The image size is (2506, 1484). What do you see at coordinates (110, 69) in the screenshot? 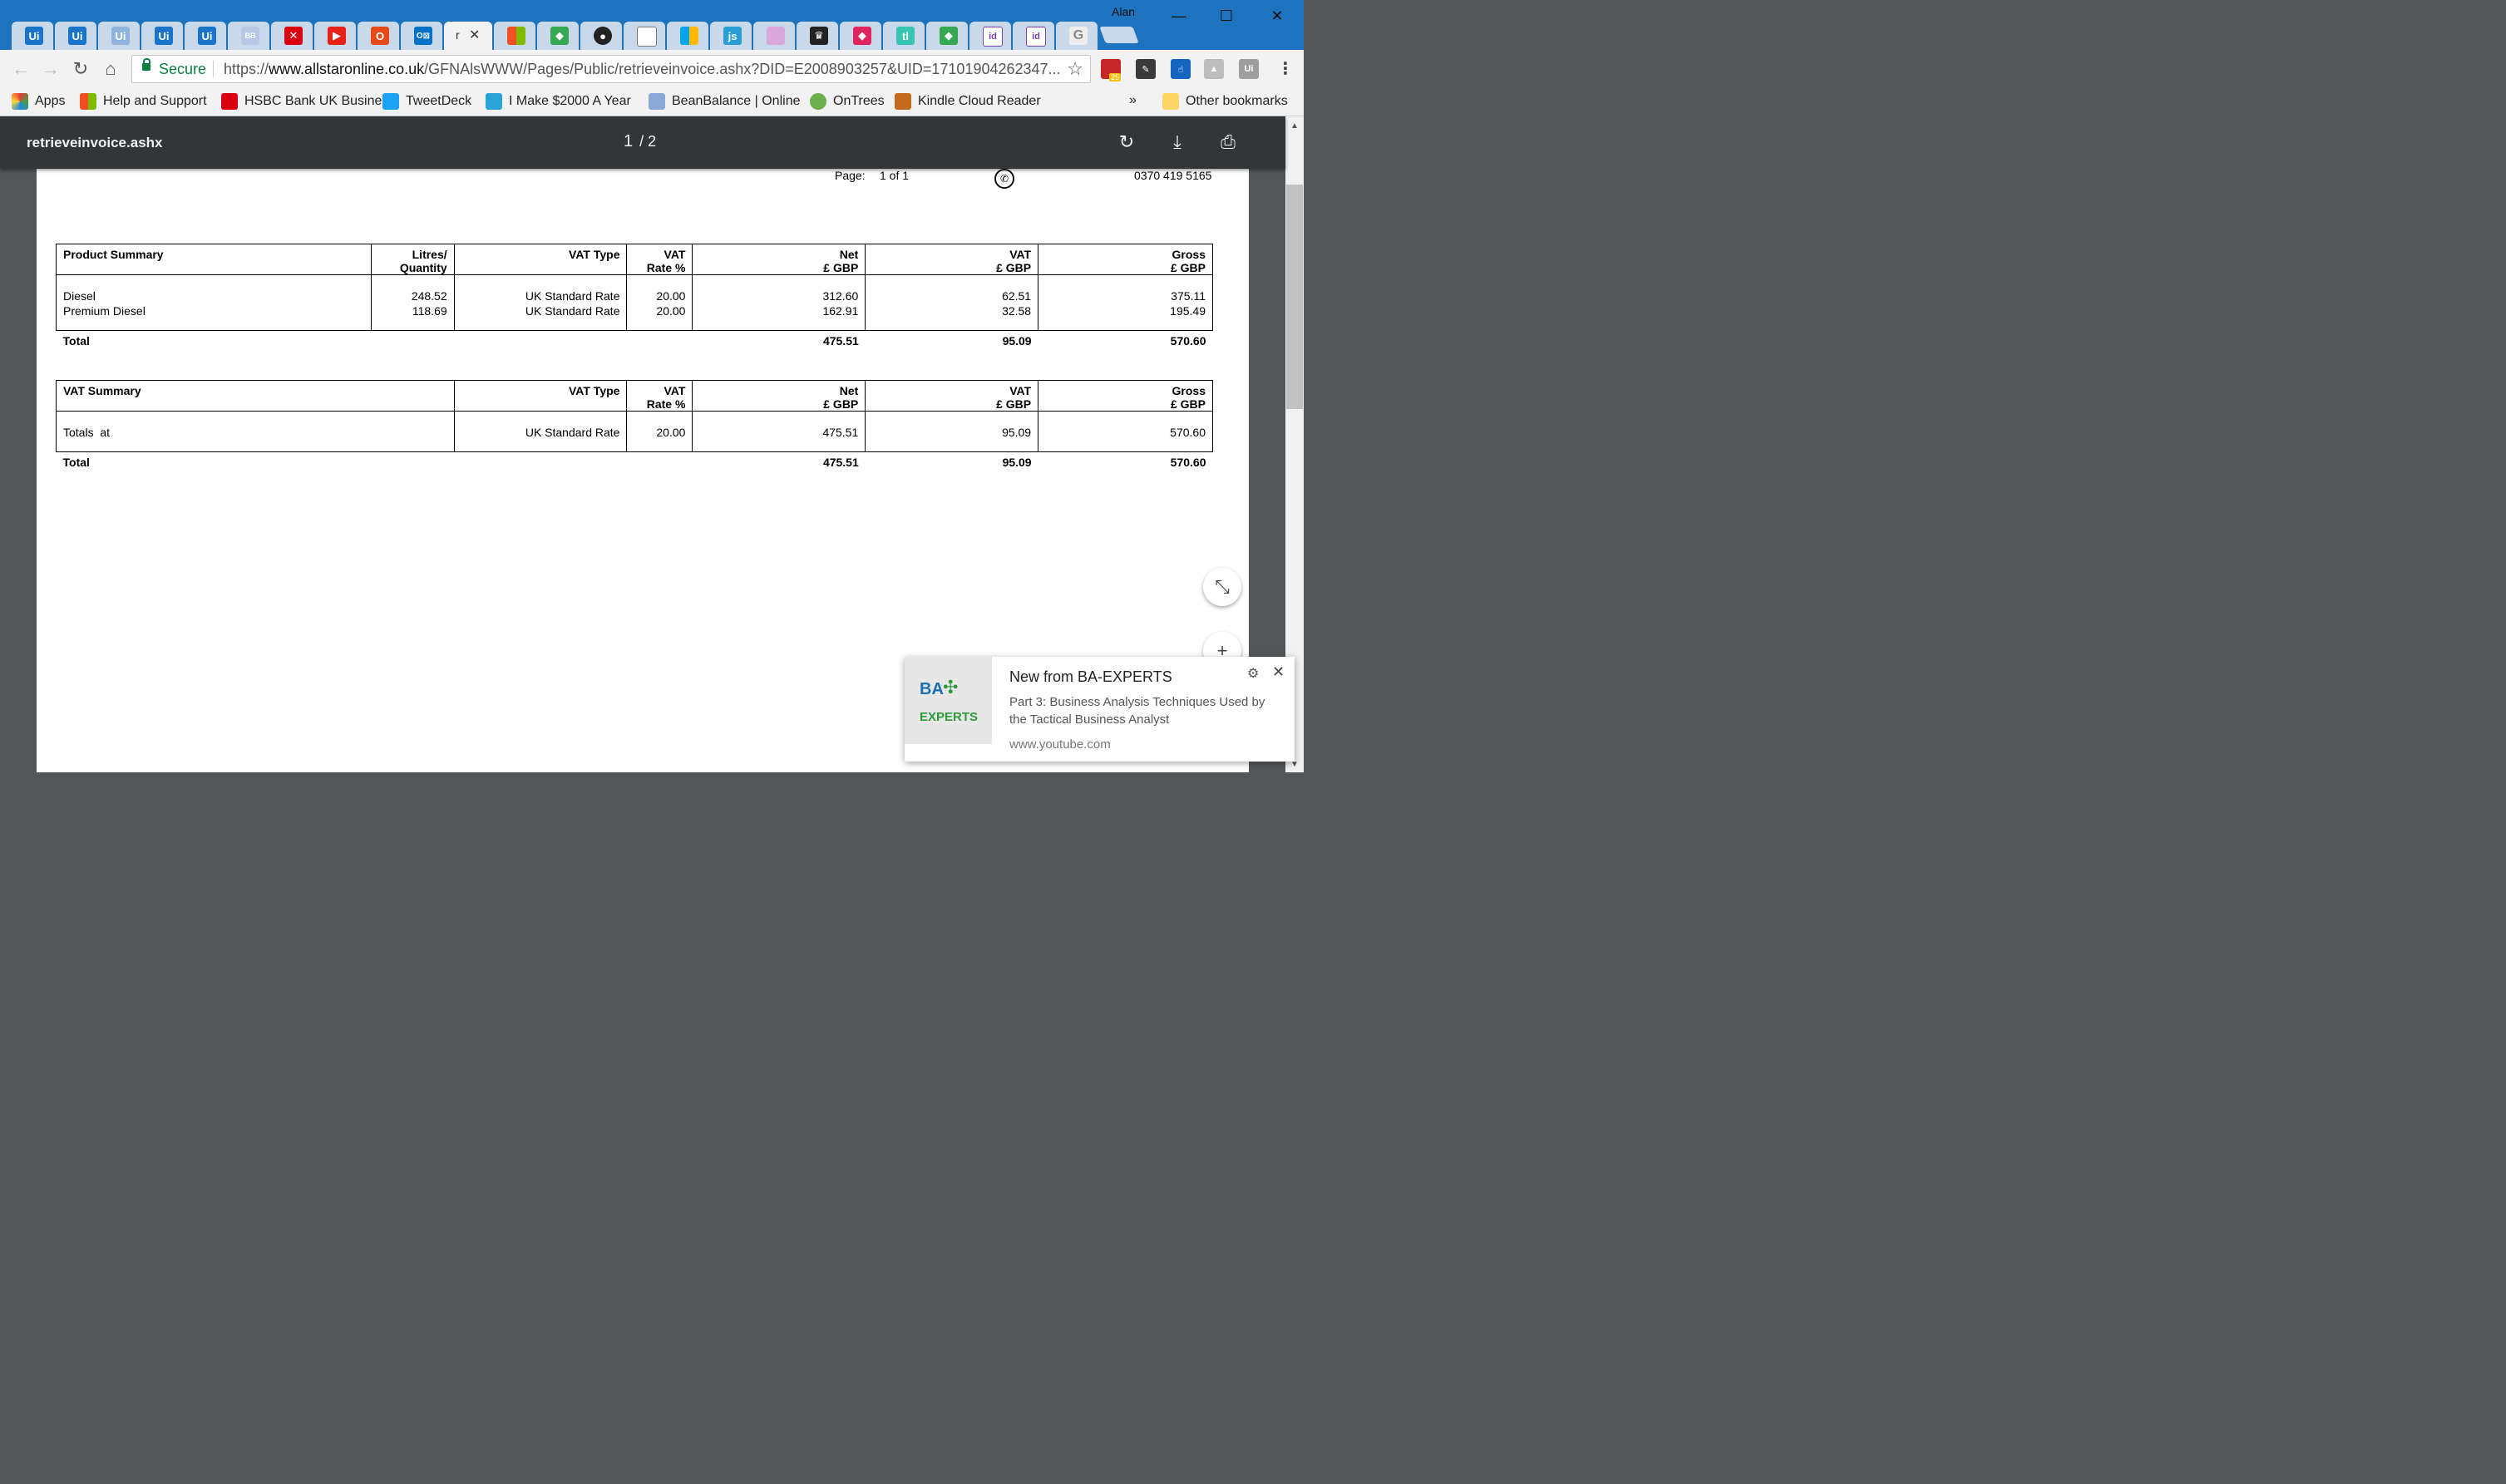
I see `home-icon: ⌂` at bounding box center [110, 69].